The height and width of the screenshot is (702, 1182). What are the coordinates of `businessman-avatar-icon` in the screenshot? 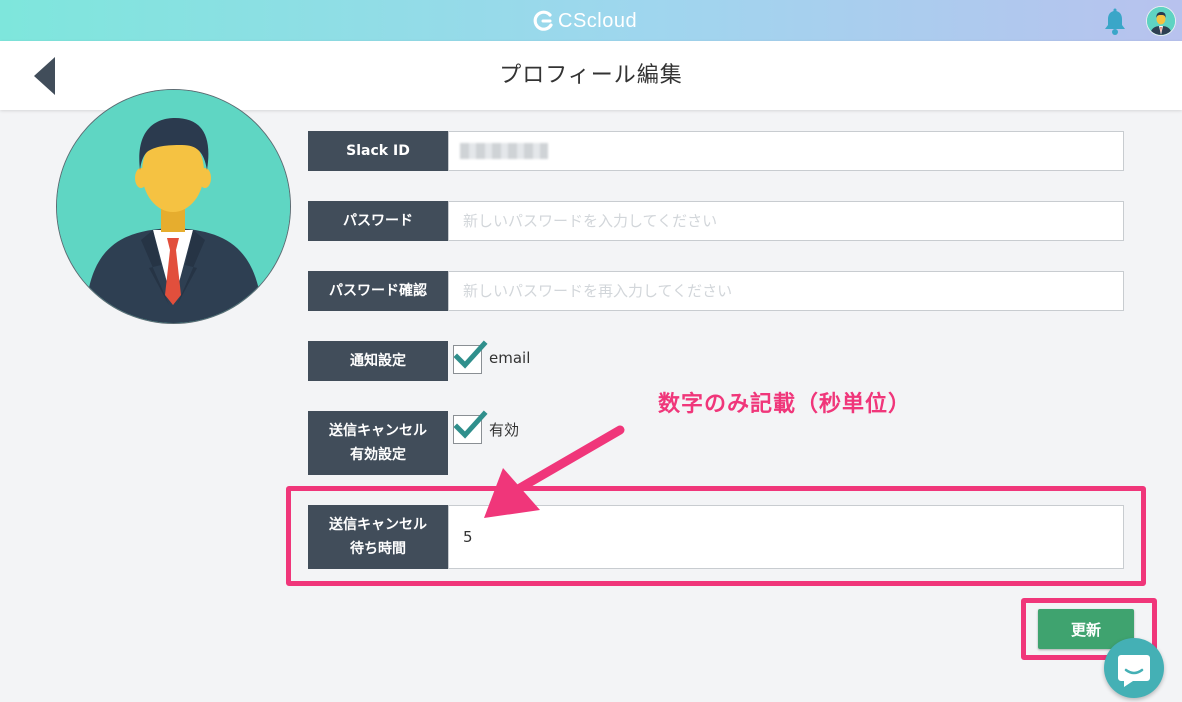 It's located at (173, 206).